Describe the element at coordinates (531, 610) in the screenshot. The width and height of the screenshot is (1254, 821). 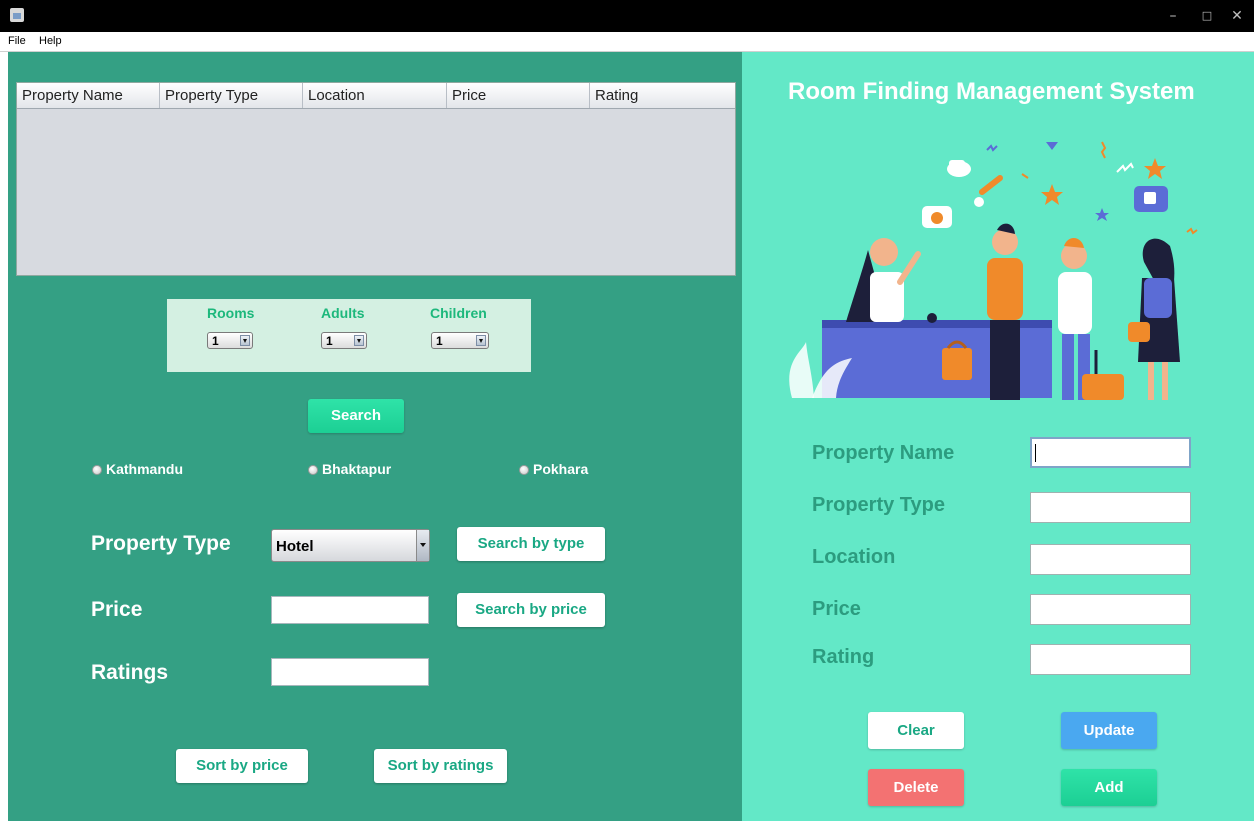
I see `search-by-price-button: Search by price` at that location.